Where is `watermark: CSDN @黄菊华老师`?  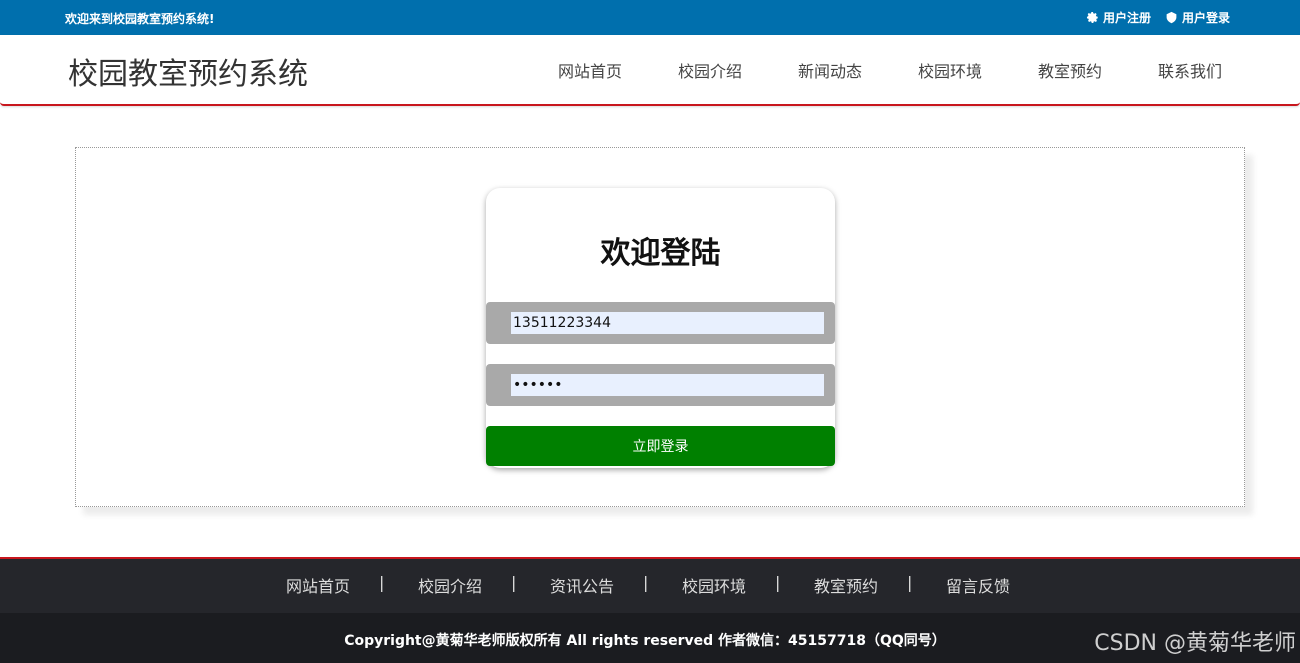
watermark: CSDN @黄菊华老师 is located at coordinates (1195, 643).